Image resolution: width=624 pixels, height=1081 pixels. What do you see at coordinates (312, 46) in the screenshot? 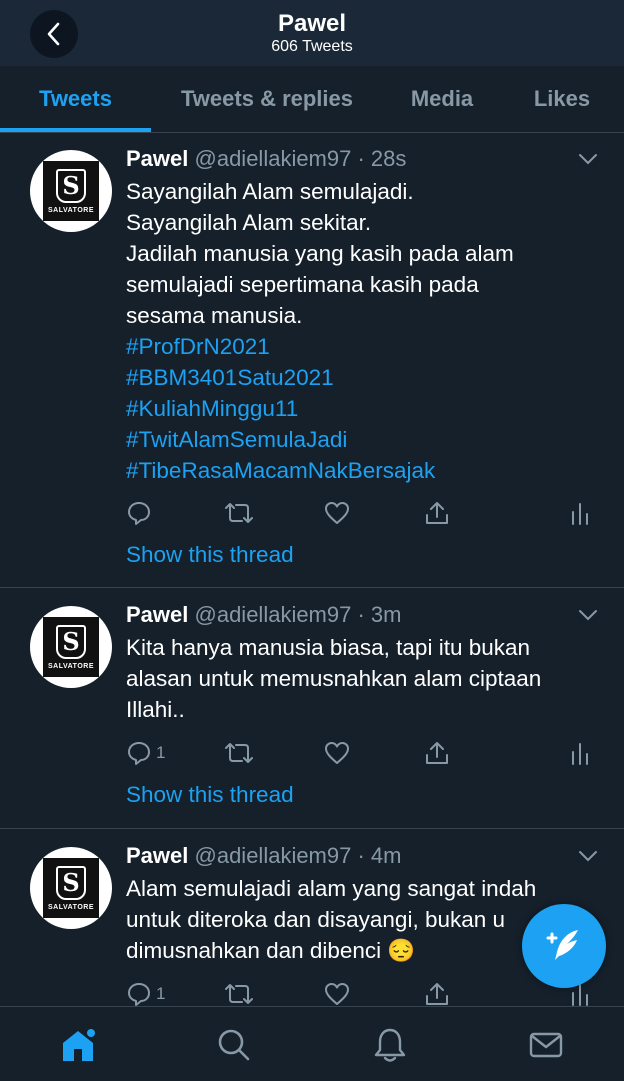
I see `tweet-count: 606 Tweets` at bounding box center [312, 46].